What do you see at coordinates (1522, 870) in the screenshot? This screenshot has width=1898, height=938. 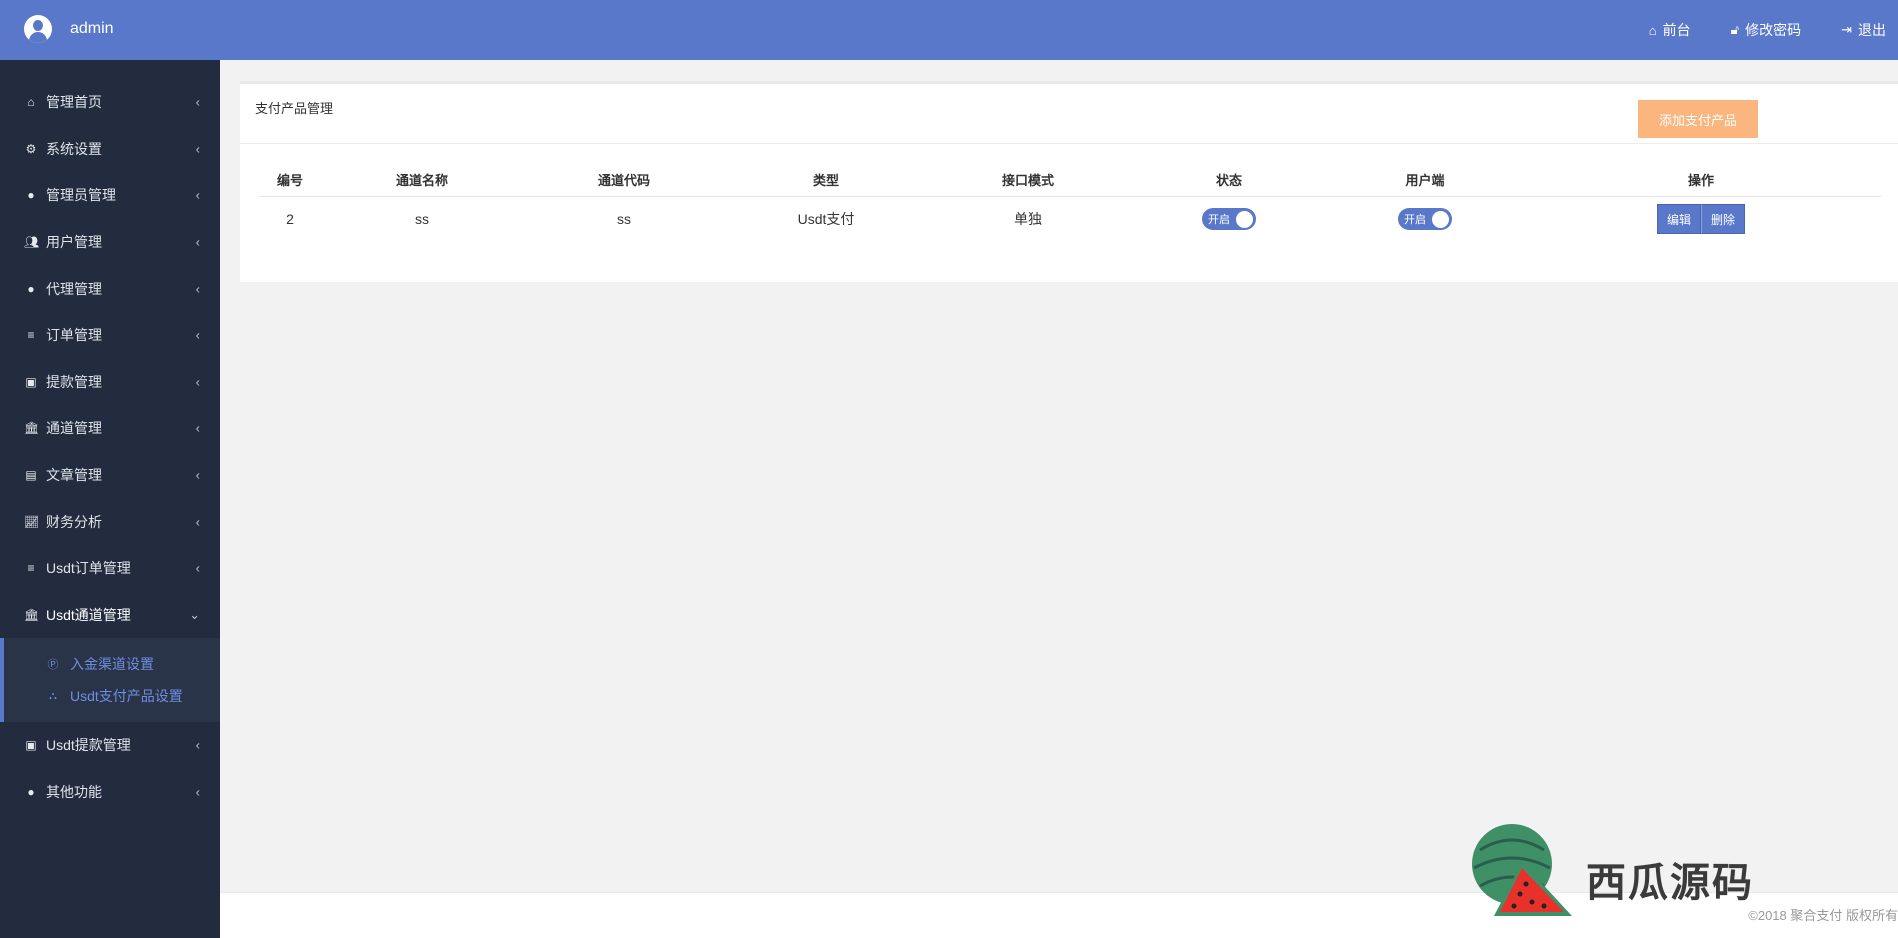 I see `watermelon-icon` at bounding box center [1522, 870].